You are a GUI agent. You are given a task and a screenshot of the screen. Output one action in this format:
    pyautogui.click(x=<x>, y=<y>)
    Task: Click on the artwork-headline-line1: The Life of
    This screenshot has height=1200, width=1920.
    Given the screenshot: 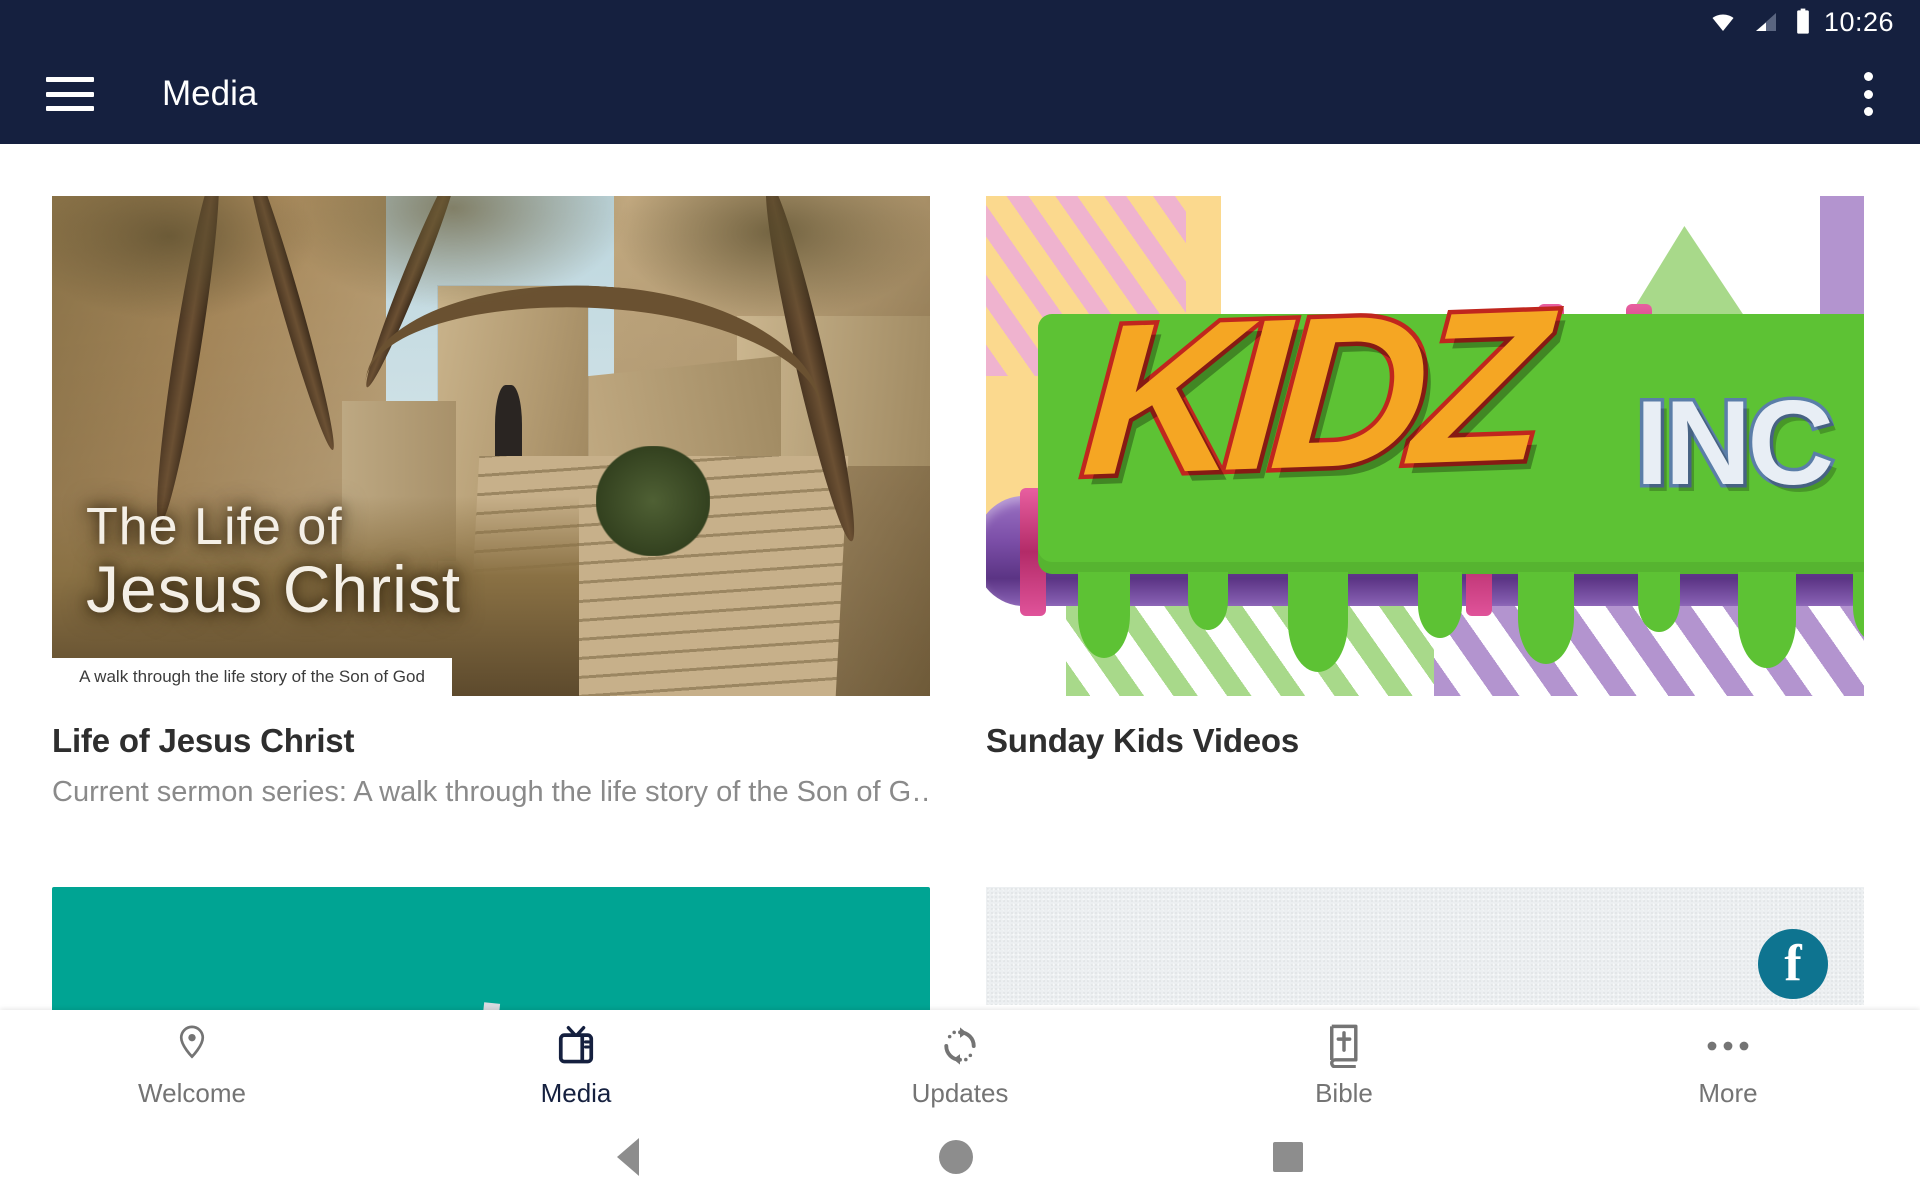 What is the action you would take?
    pyautogui.click(x=214, y=527)
    